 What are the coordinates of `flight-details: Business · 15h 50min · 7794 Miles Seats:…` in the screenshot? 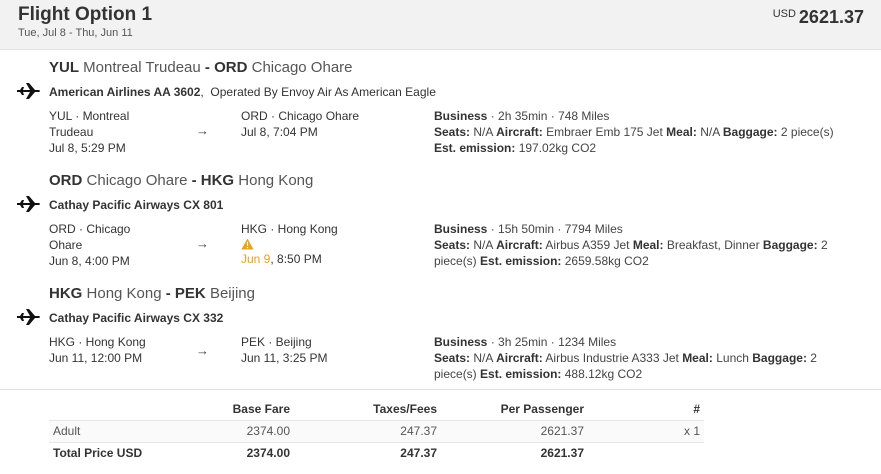 It's located at (639, 245).